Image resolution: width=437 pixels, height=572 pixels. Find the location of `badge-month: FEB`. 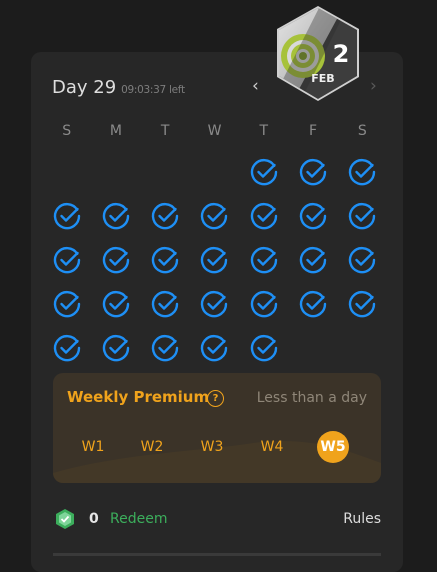

badge-month: FEB is located at coordinates (322, 78).